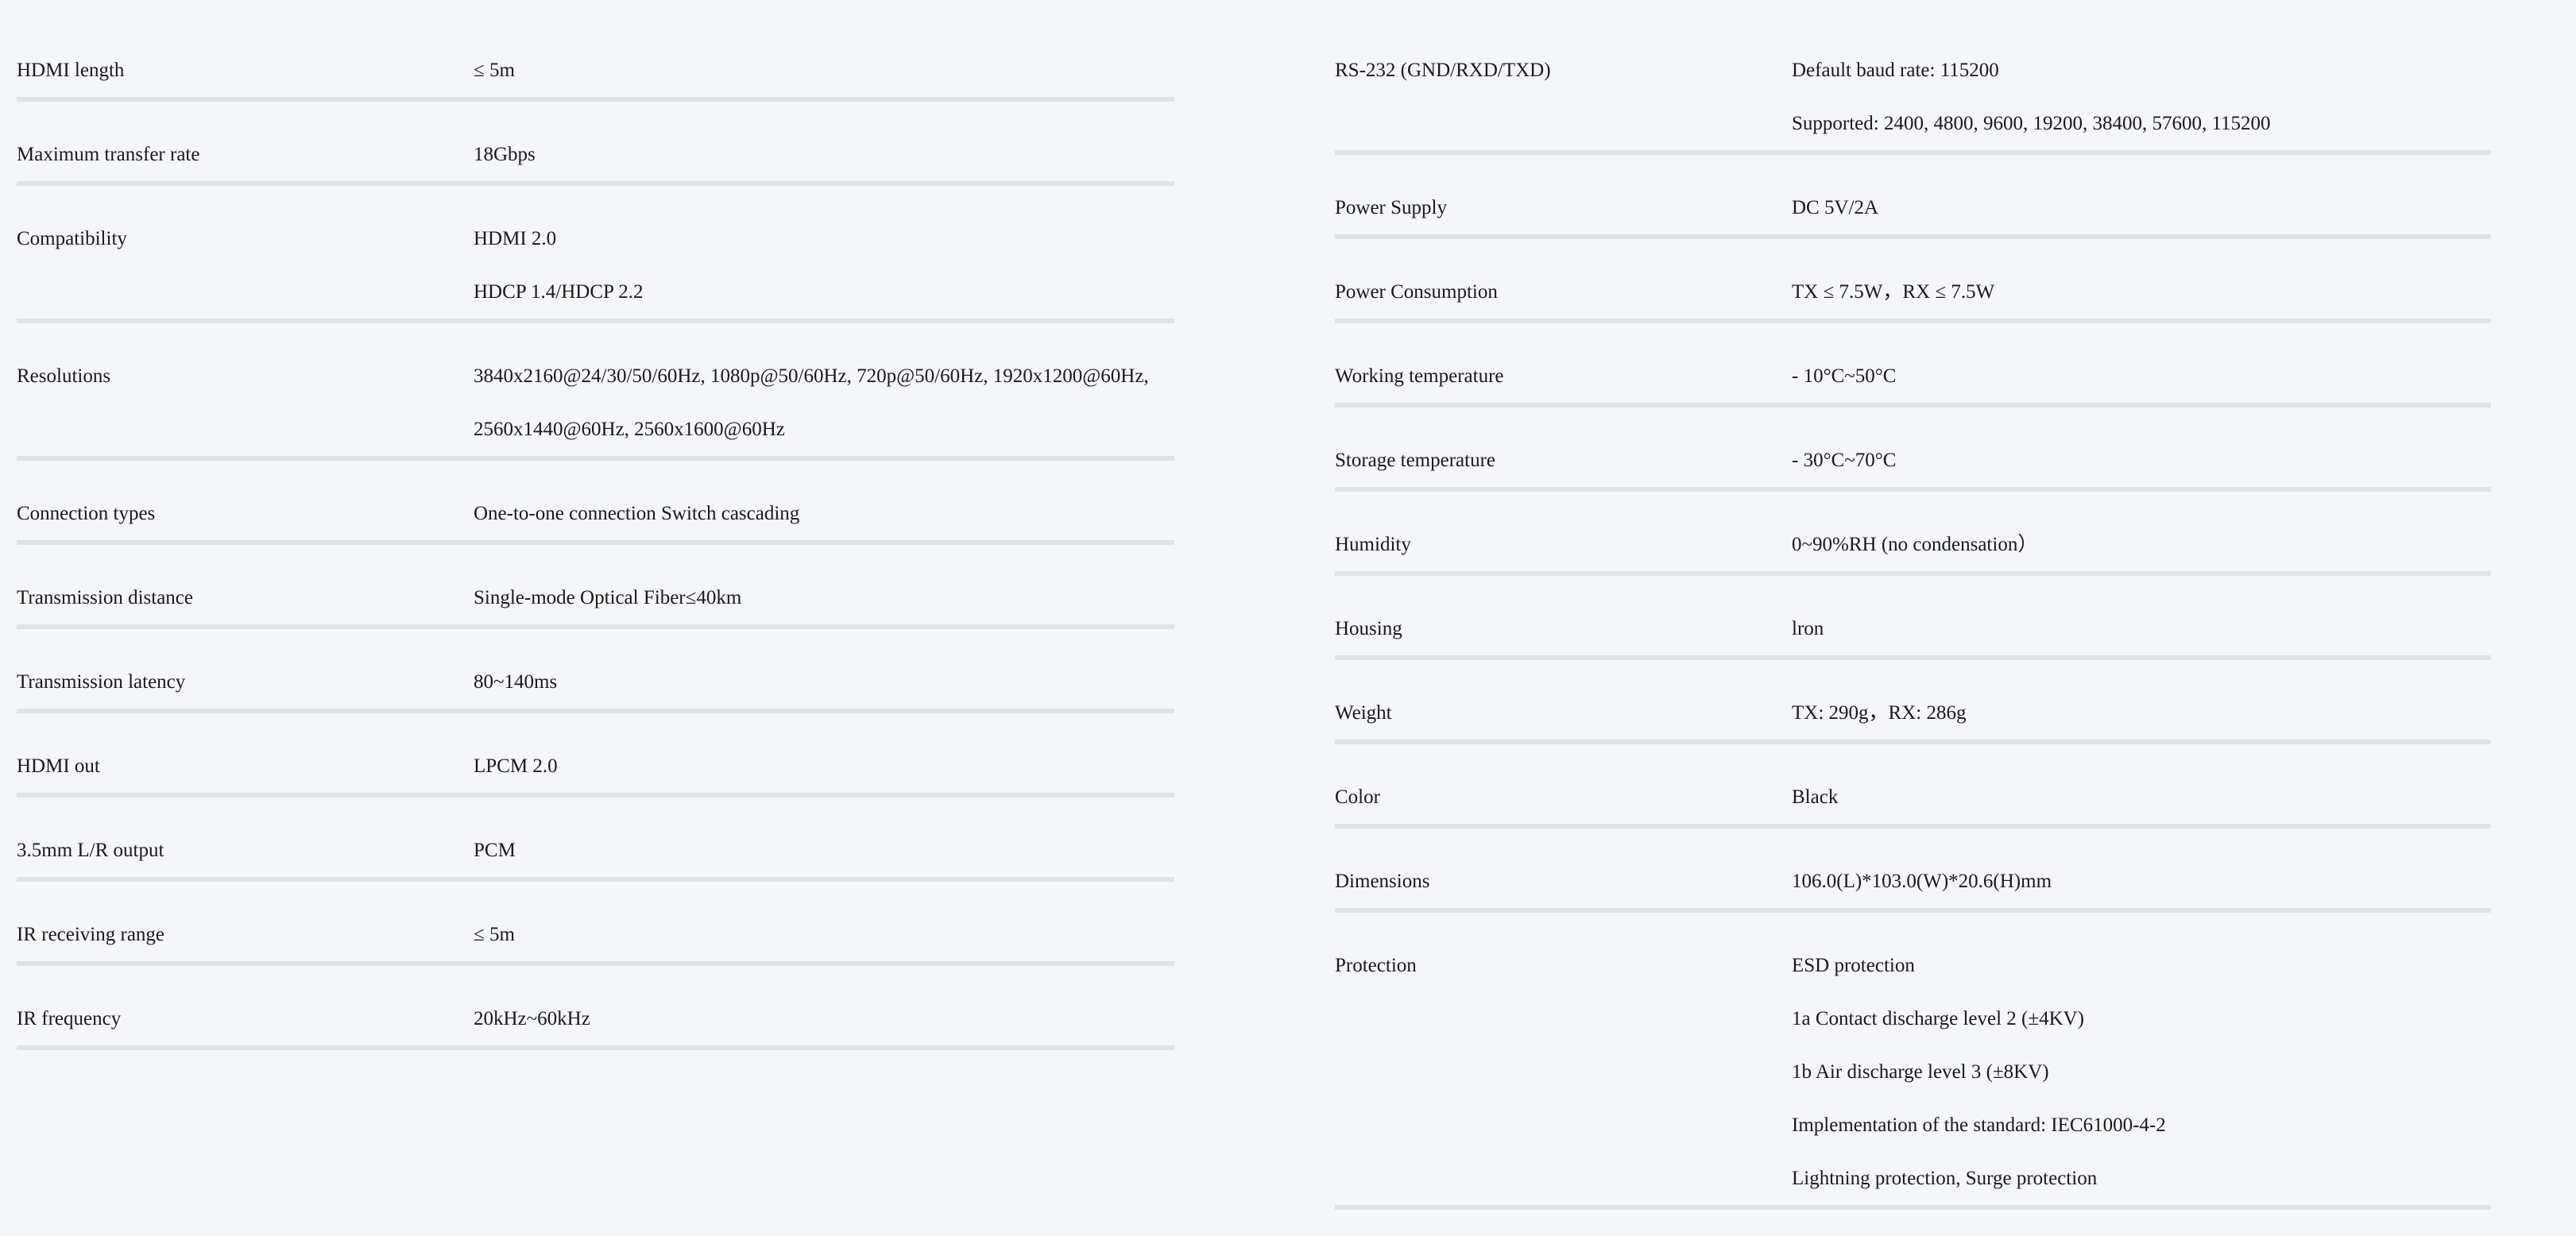 Image resolution: width=2576 pixels, height=1236 pixels. Describe the element at coordinates (1945, 1178) in the screenshot. I see `spec-value: Lightning protection, Surge protection` at that location.